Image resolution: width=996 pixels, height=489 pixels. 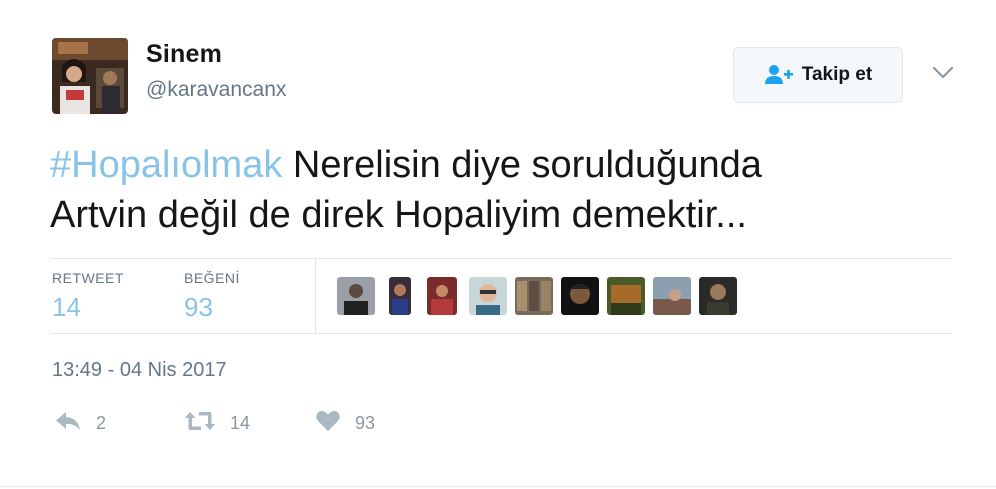 I want to click on like-stat-count: 93, so click(x=198, y=307).